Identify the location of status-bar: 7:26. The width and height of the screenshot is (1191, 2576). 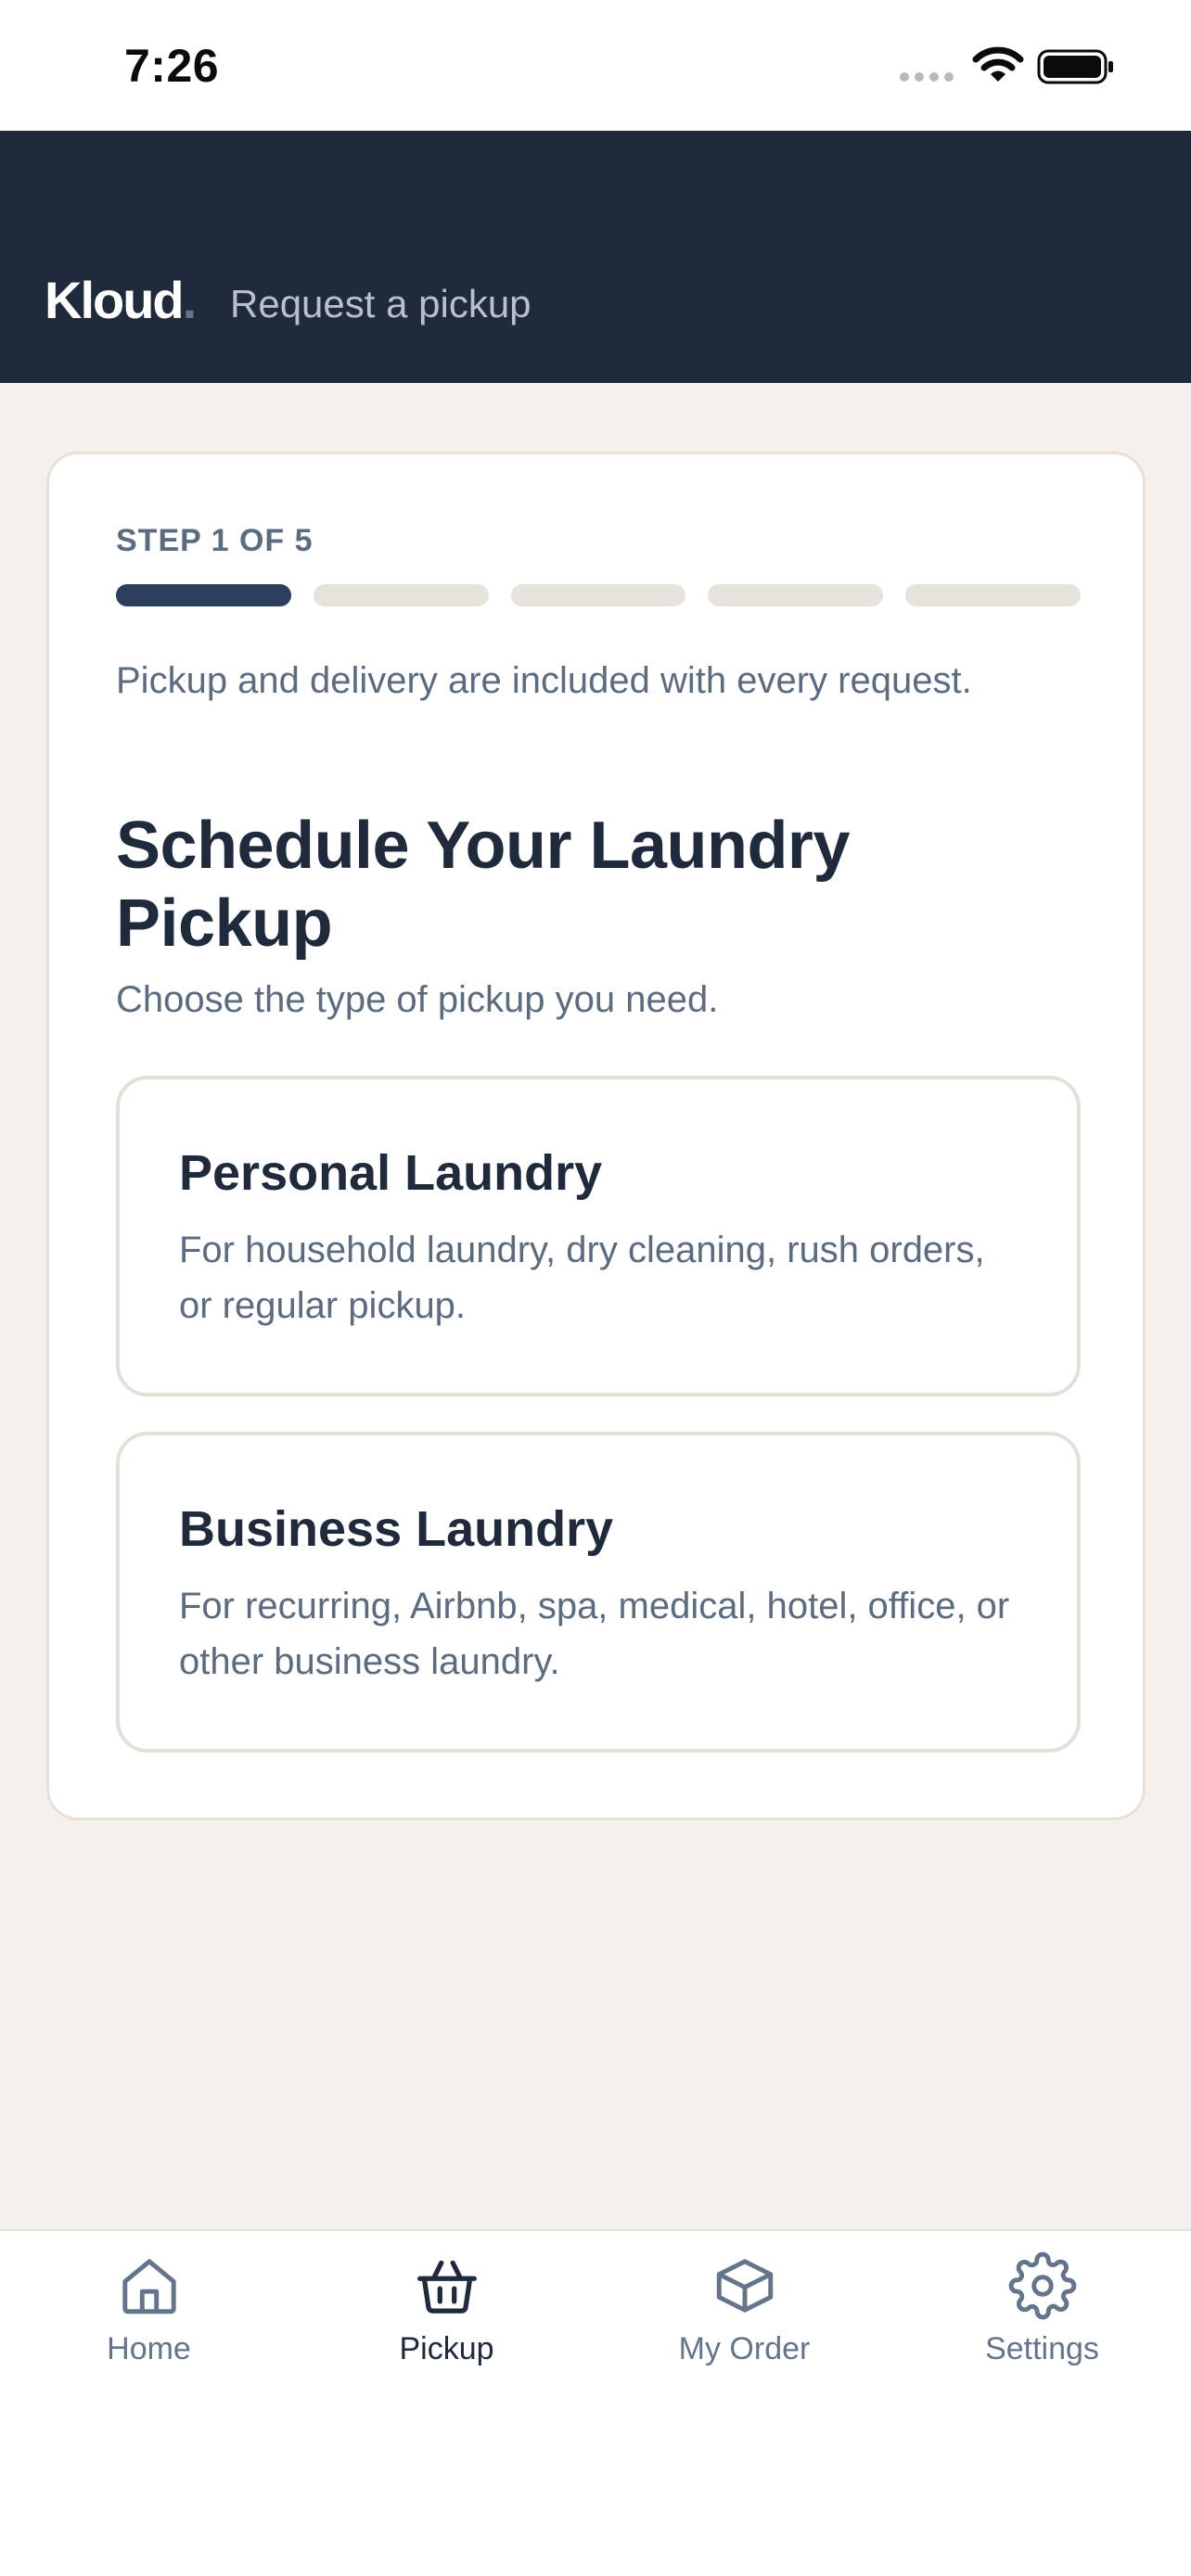
(595, 66).